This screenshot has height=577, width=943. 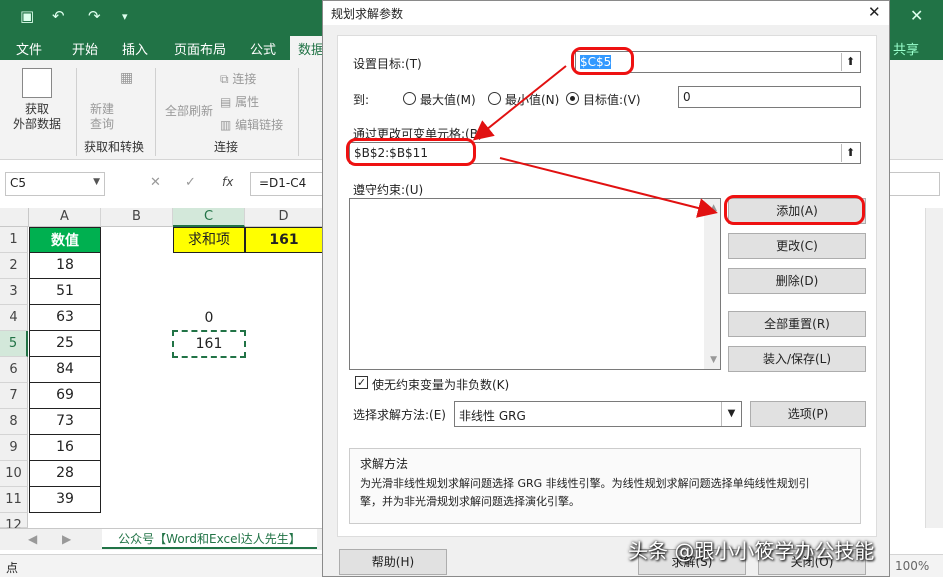 I want to click on arrow-cells-to-add, so click(x=608, y=187).